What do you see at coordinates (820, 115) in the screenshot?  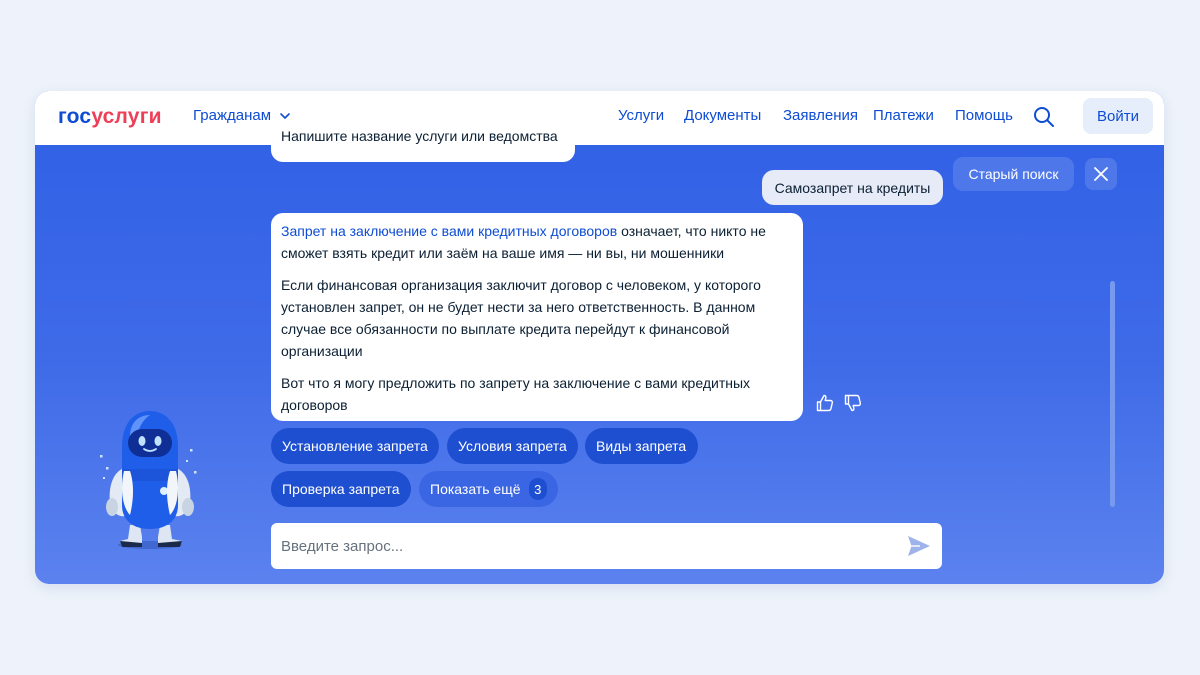 I see `nav-applications: Заявления` at bounding box center [820, 115].